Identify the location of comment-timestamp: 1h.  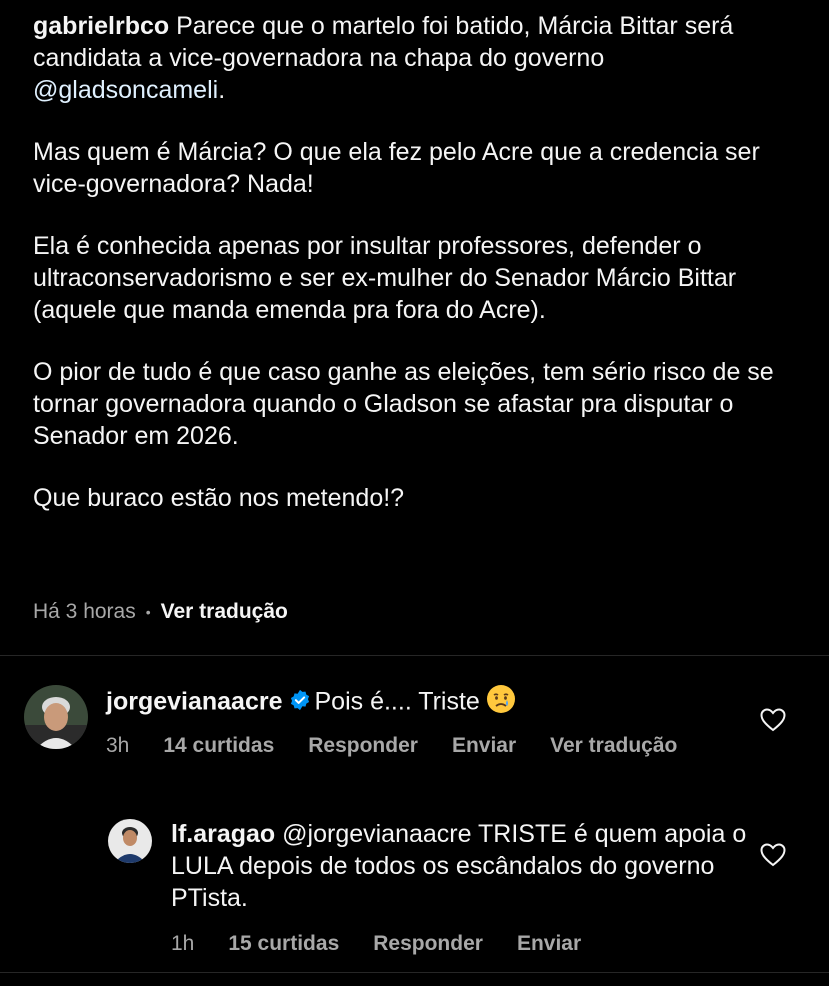
(183, 943).